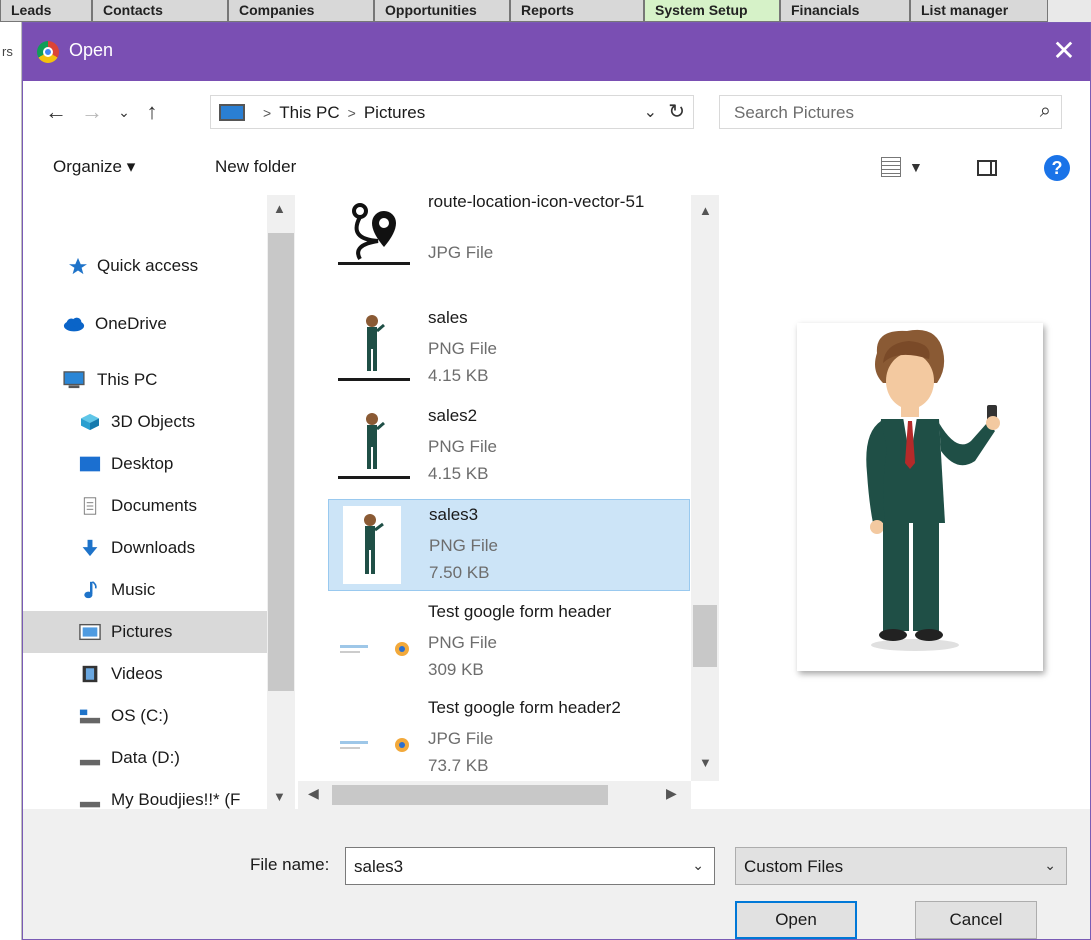 The image size is (1091, 940). I want to click on nav-pane-scrollbar: ▲ ▼, so click(281, 502).